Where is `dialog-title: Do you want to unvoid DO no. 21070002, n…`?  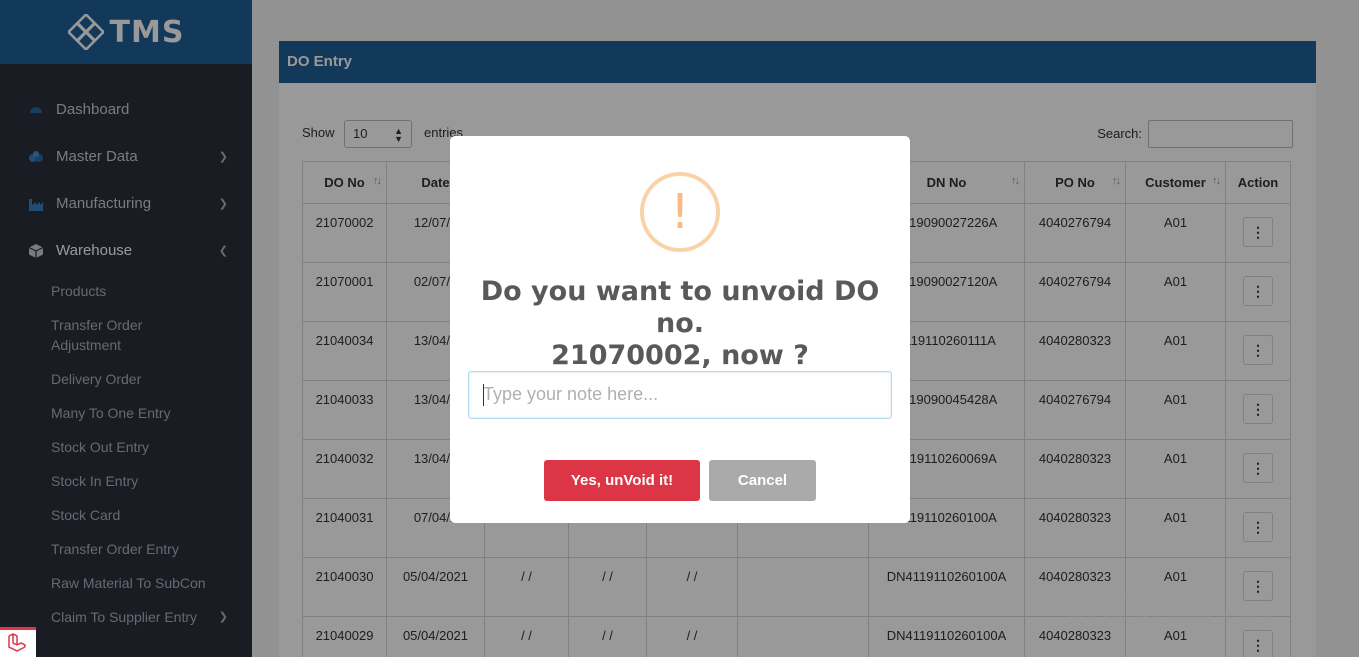
dialog-title: Do you want to unvoid DO no. 21070002, n… is located at coordinates (680, 324).